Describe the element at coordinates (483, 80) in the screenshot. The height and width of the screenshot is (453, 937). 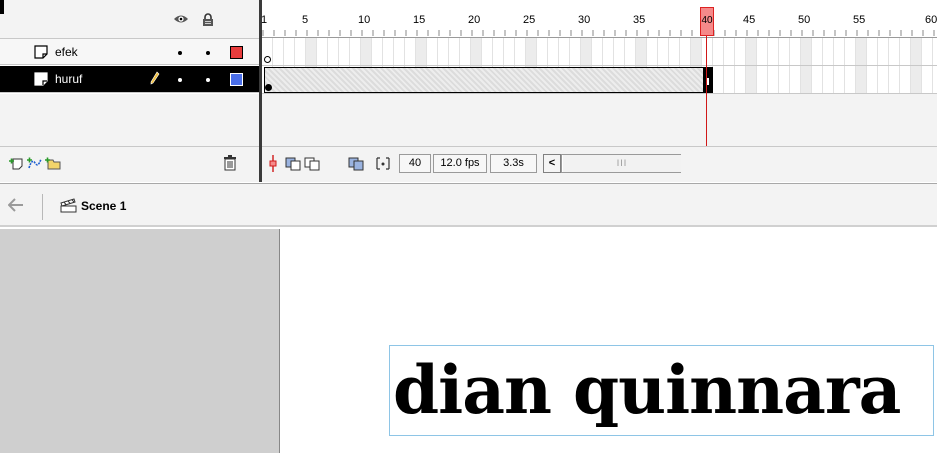
I see `tween-span` at that location.